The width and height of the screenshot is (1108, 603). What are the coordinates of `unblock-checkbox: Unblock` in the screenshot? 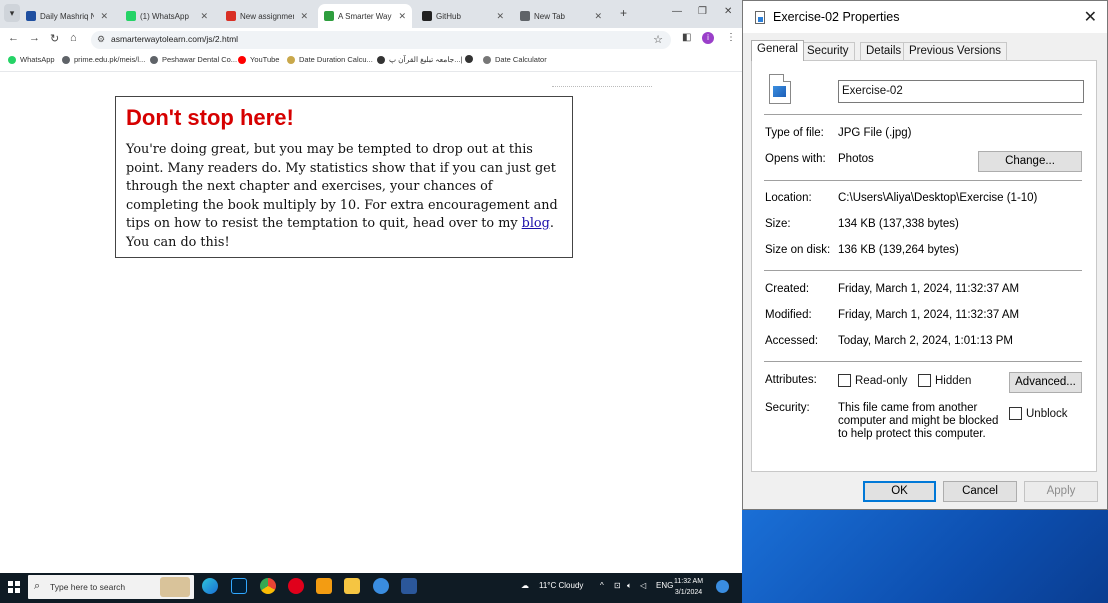 It's located at (1038, 413).